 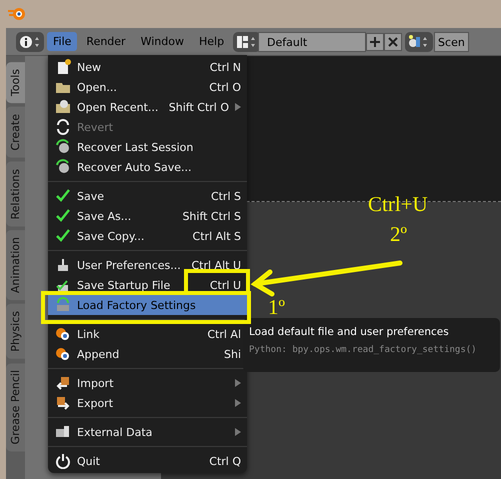 I want to click on info-icon, so click(x=30, y=41).